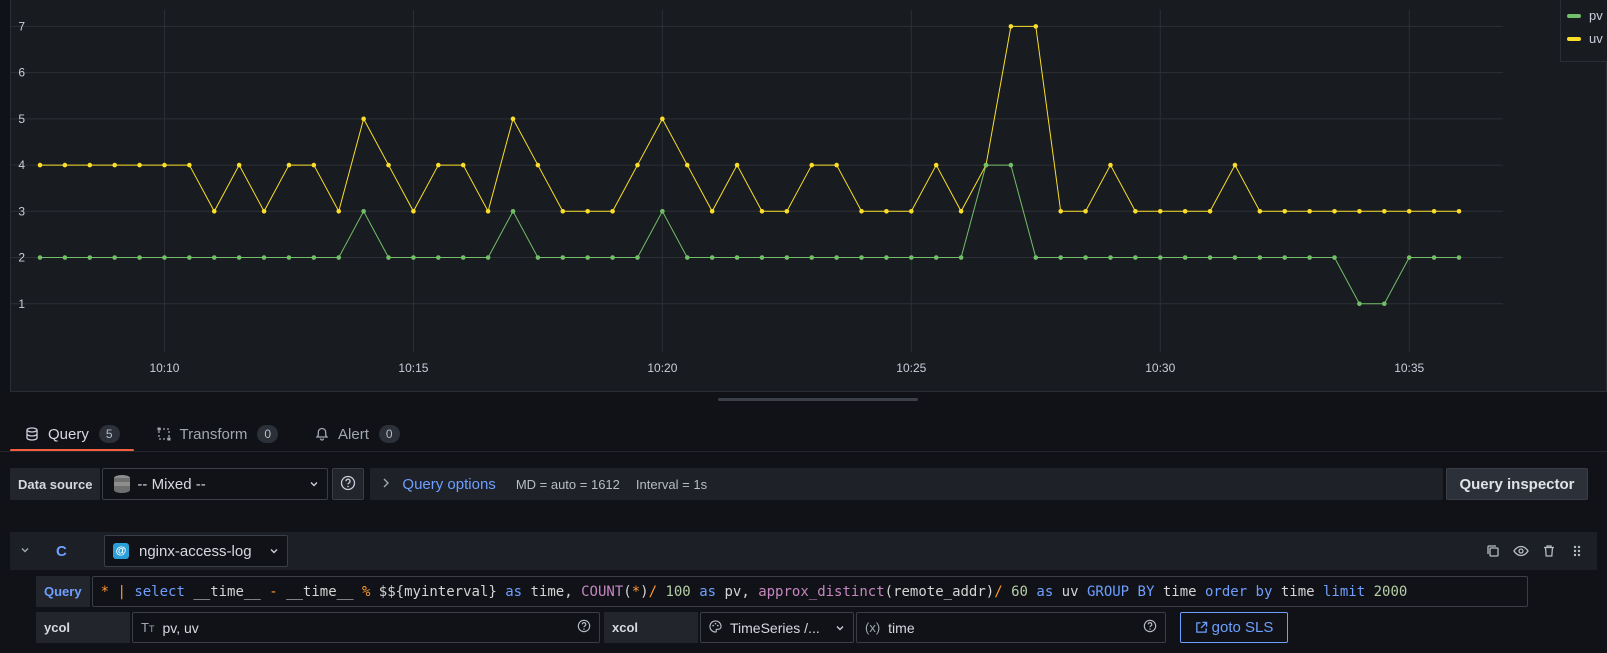 Image resolution: width=1607 pixels, height=653 pixels. I want to click on query-token: |, so click(121, 591).